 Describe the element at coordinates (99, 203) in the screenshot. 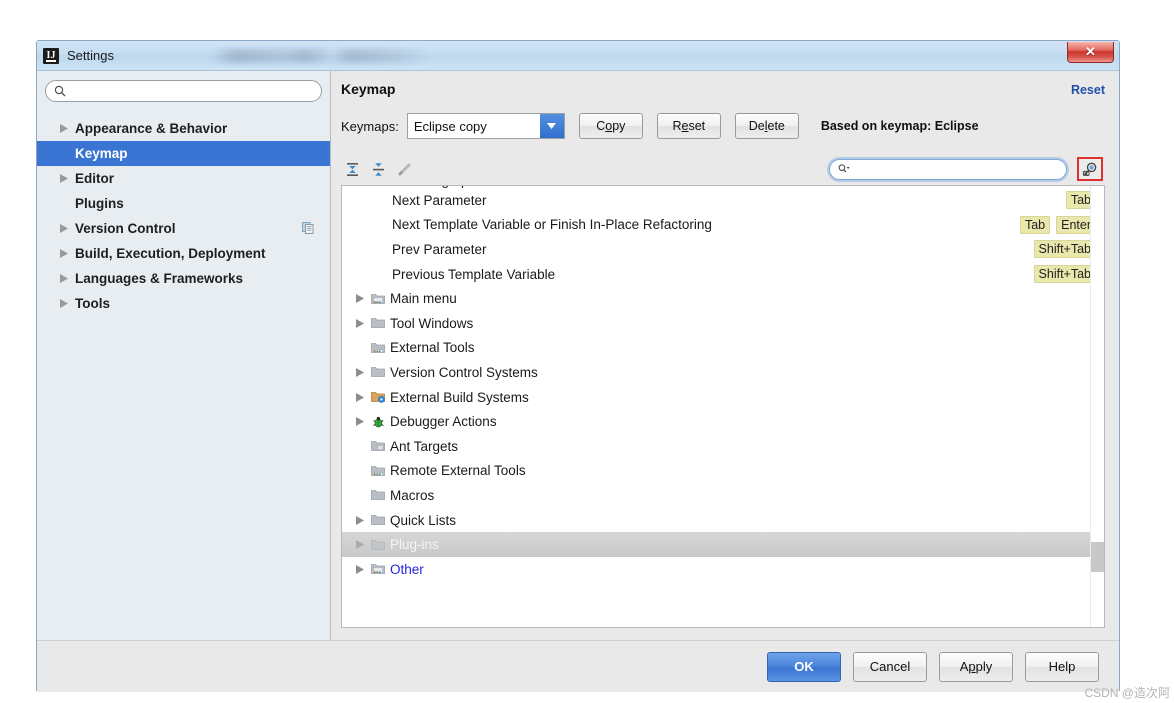

I see `sidebar-item-label: Plugins` at that location.